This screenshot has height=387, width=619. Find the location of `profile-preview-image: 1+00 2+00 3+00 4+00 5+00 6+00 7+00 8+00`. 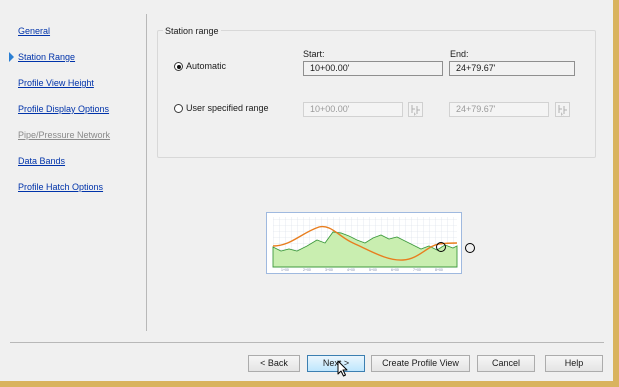

profile-preview-image: 1+00 2+00 3+00 4+00 5+00 6+00 7+00 8+00 is located at coordinates (364, 243).